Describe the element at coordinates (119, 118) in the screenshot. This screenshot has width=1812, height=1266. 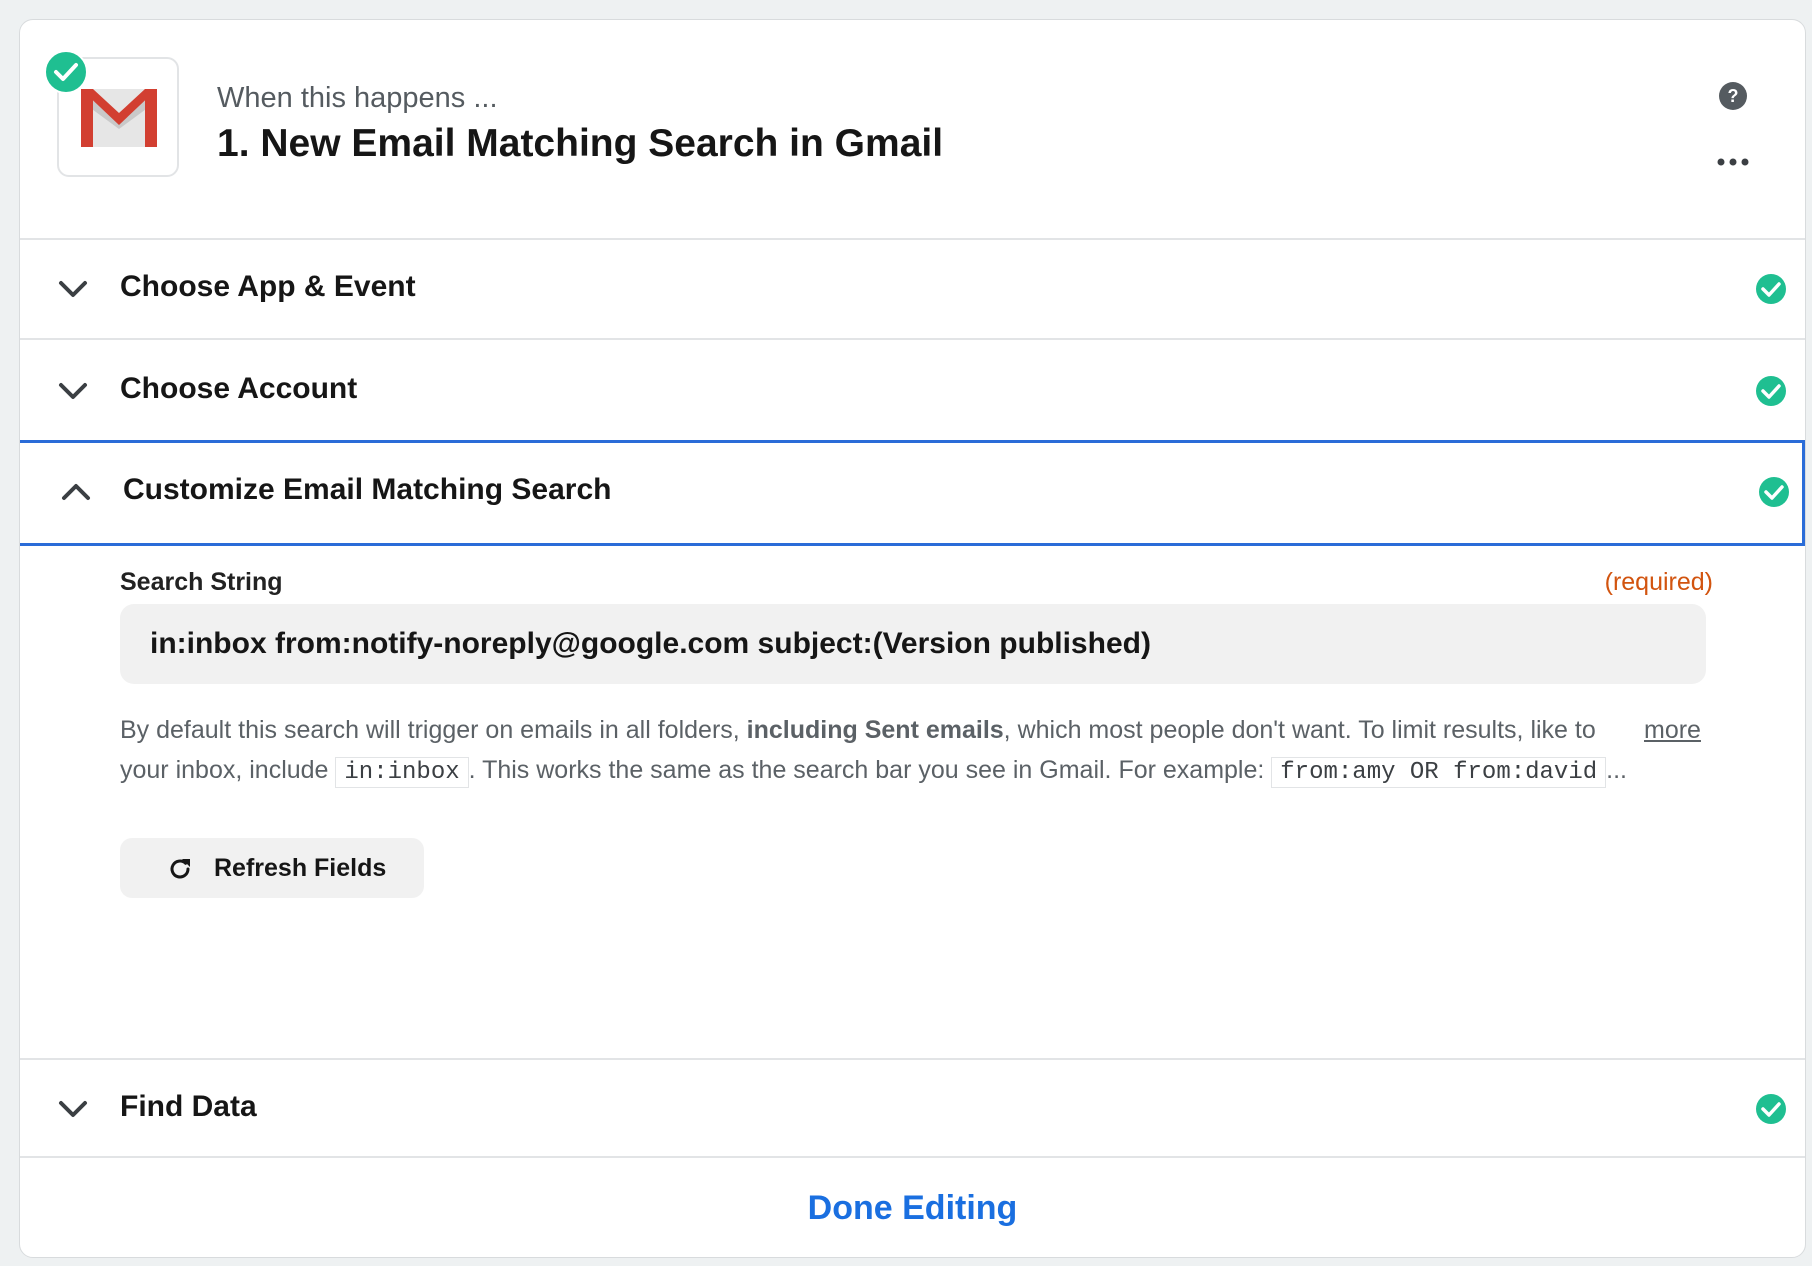
I see `gmail-logo-icon` at that location.